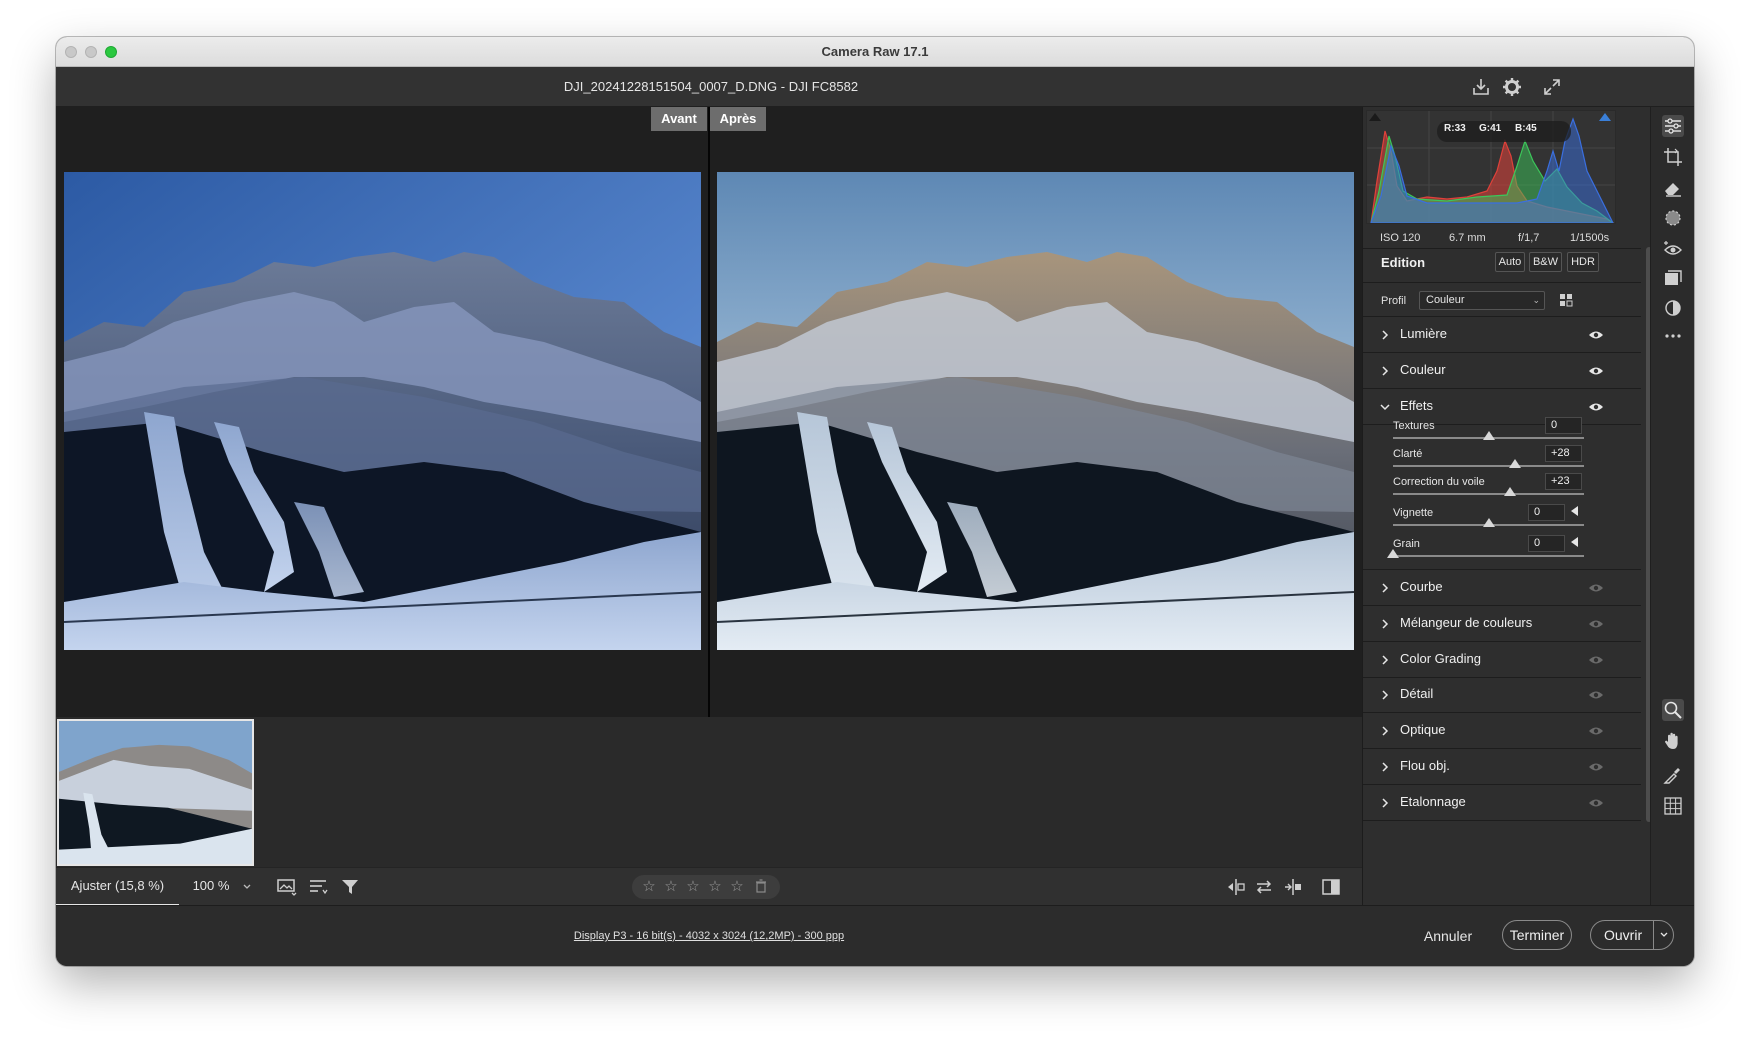 The height and width of the screenshot is (1041, 1751). I want to click on edit-sliders-icon, so click(1673, 126).